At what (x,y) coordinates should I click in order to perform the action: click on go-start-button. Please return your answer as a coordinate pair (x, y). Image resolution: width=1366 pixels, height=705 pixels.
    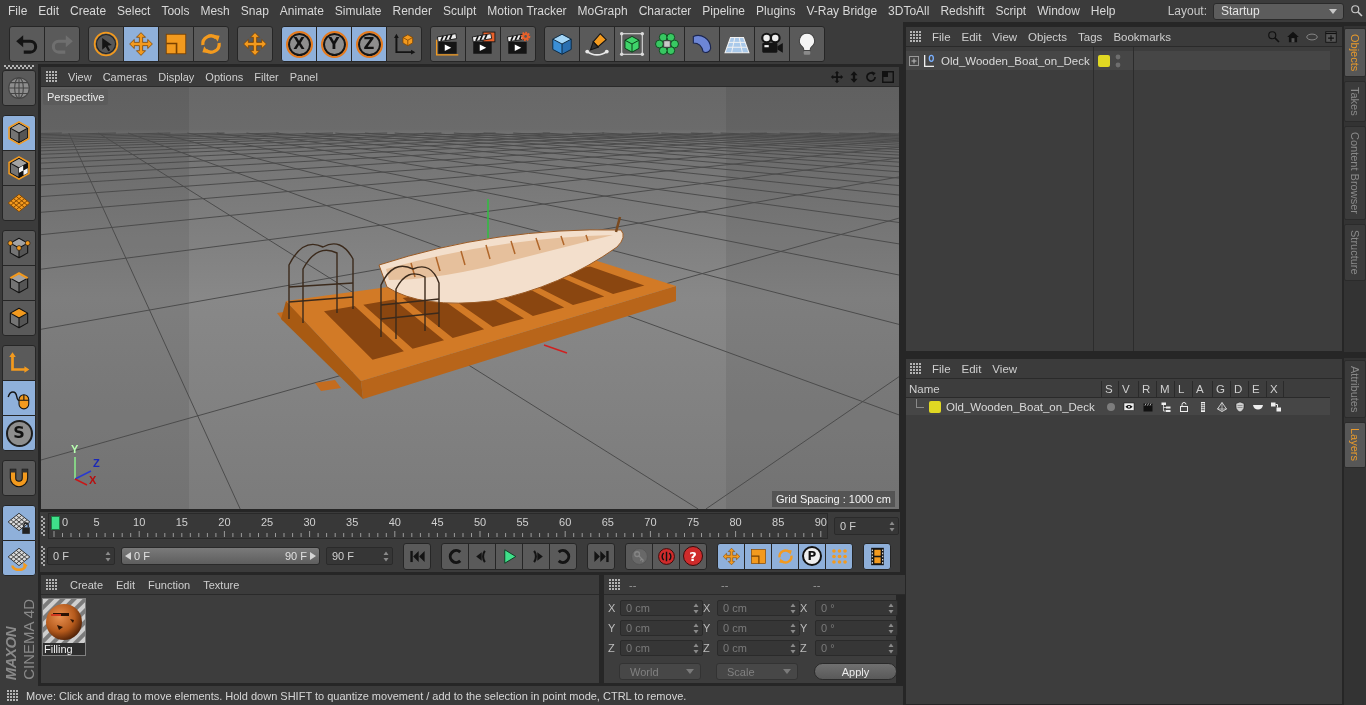
    Looking at the image, I should click on (417, 556).